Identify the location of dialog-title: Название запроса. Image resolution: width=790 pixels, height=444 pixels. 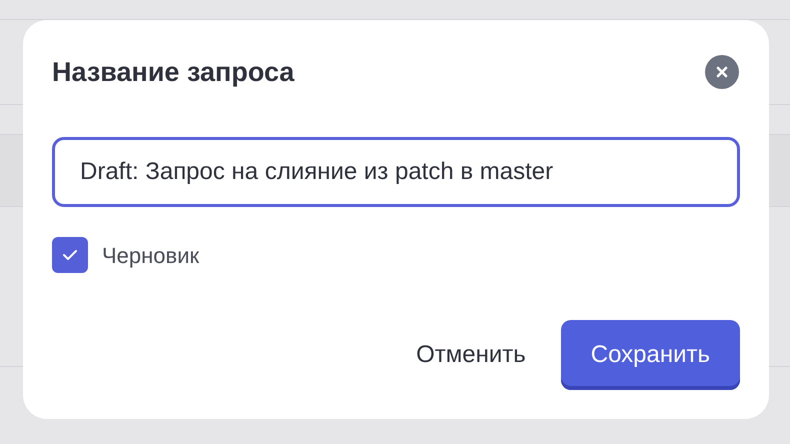
(173, 72).